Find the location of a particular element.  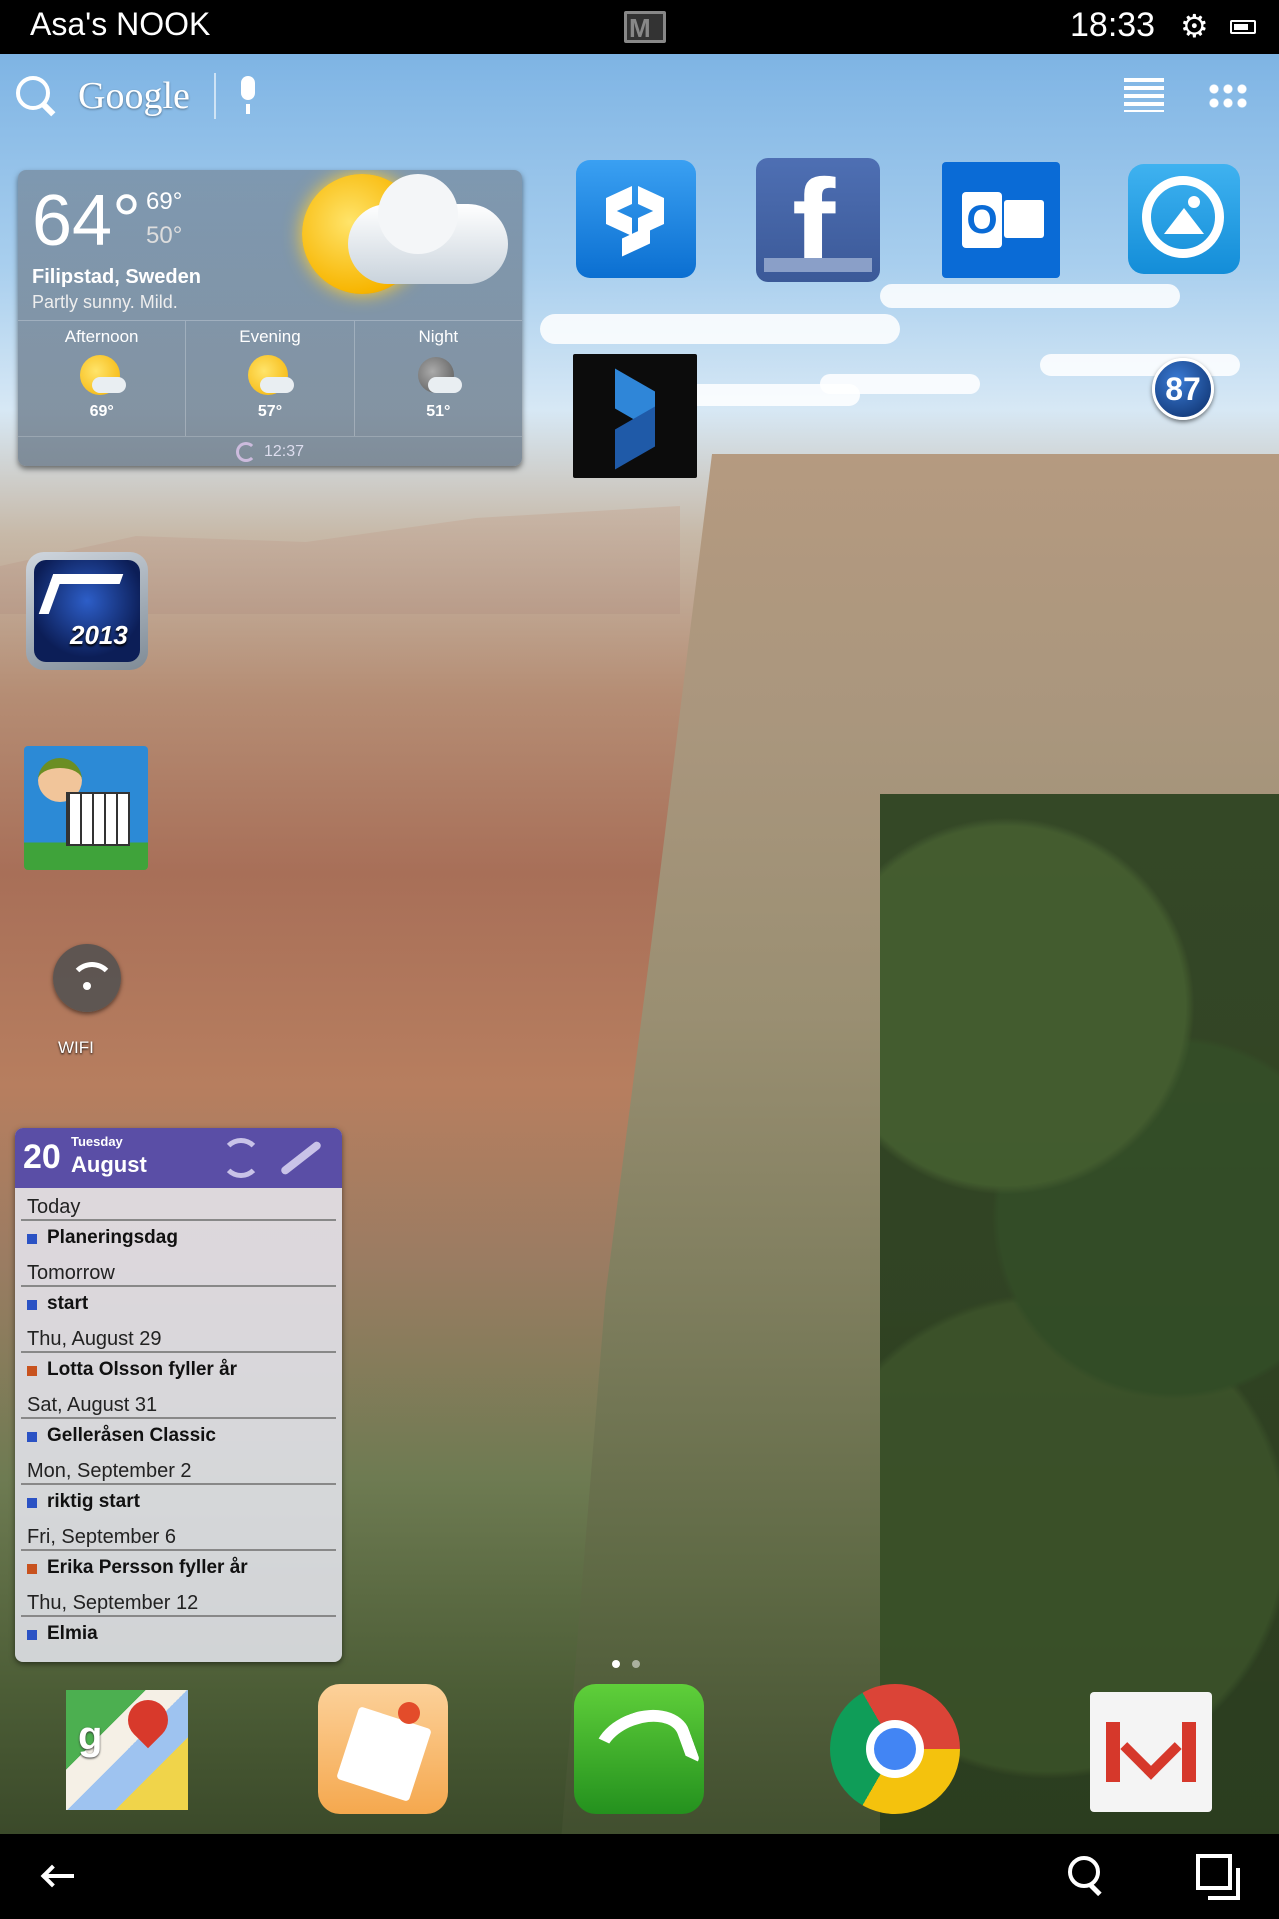

list-item: Gelleråsen Classic is located at coordinates (178, 1435).